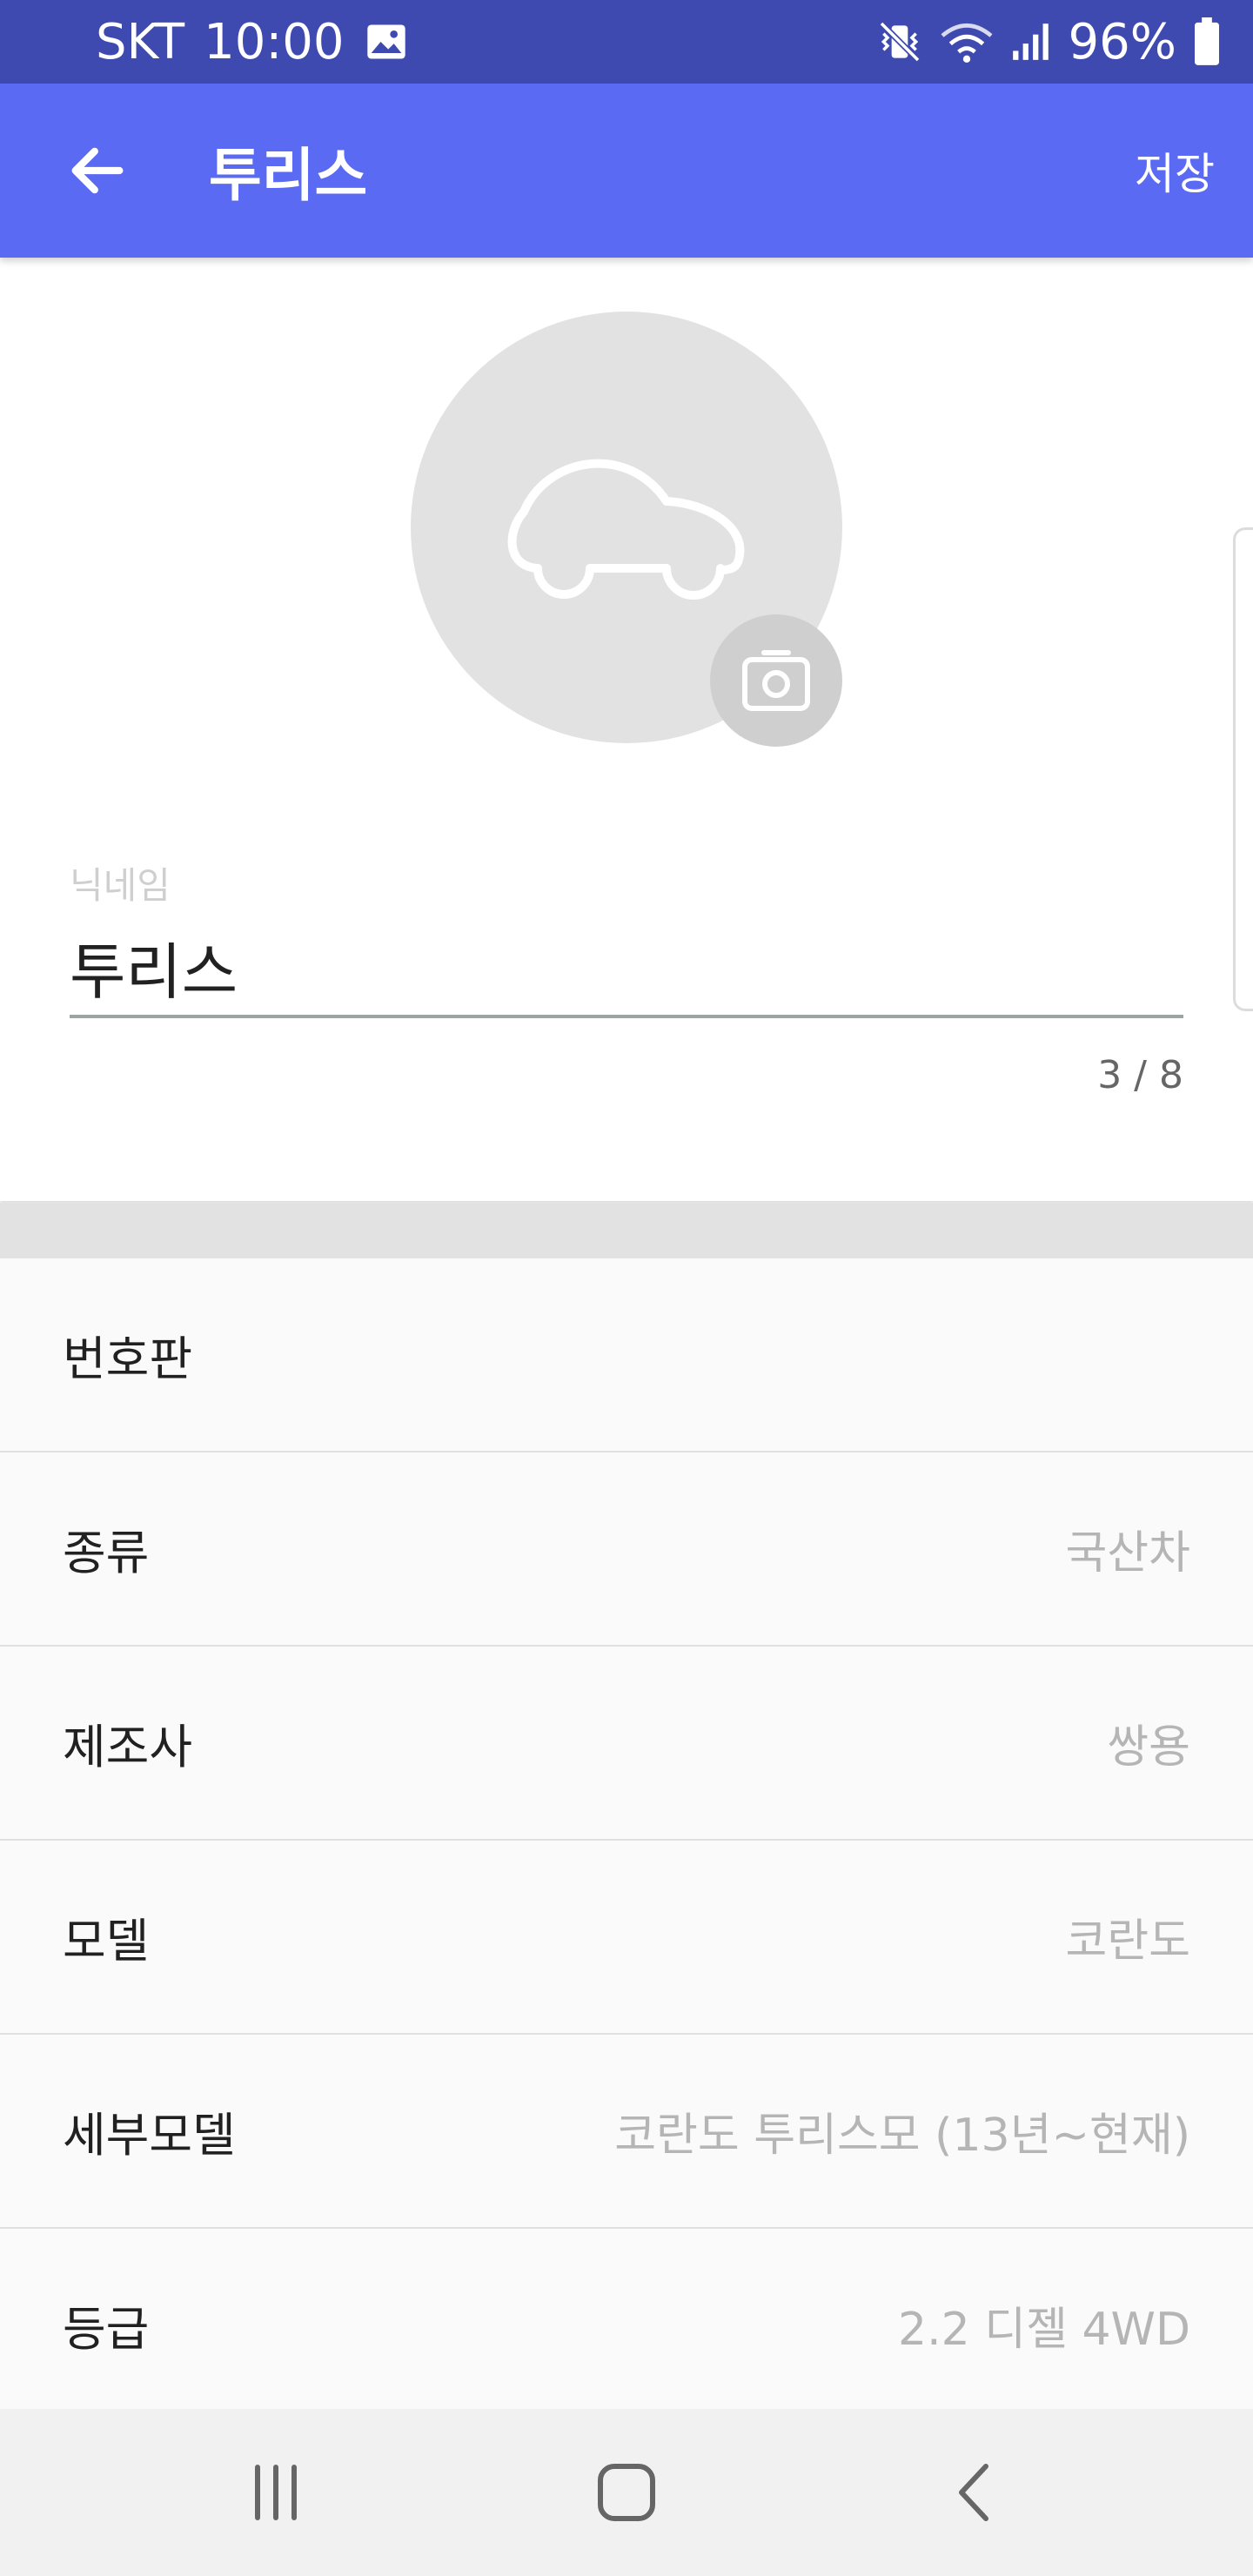 The image size is (1253, 2576). I want to click on gallery-icon, so click(386, 41).